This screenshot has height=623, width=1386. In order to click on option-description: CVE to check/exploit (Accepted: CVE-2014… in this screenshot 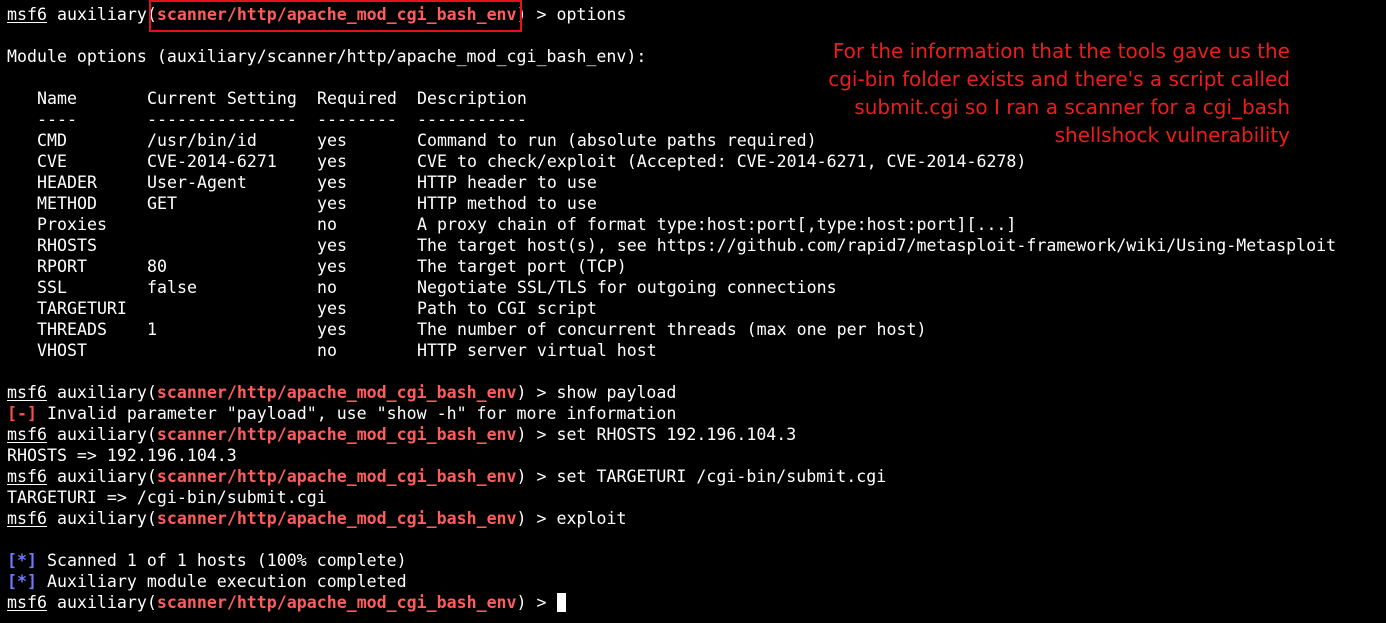, I will do `click(722, 161)`.